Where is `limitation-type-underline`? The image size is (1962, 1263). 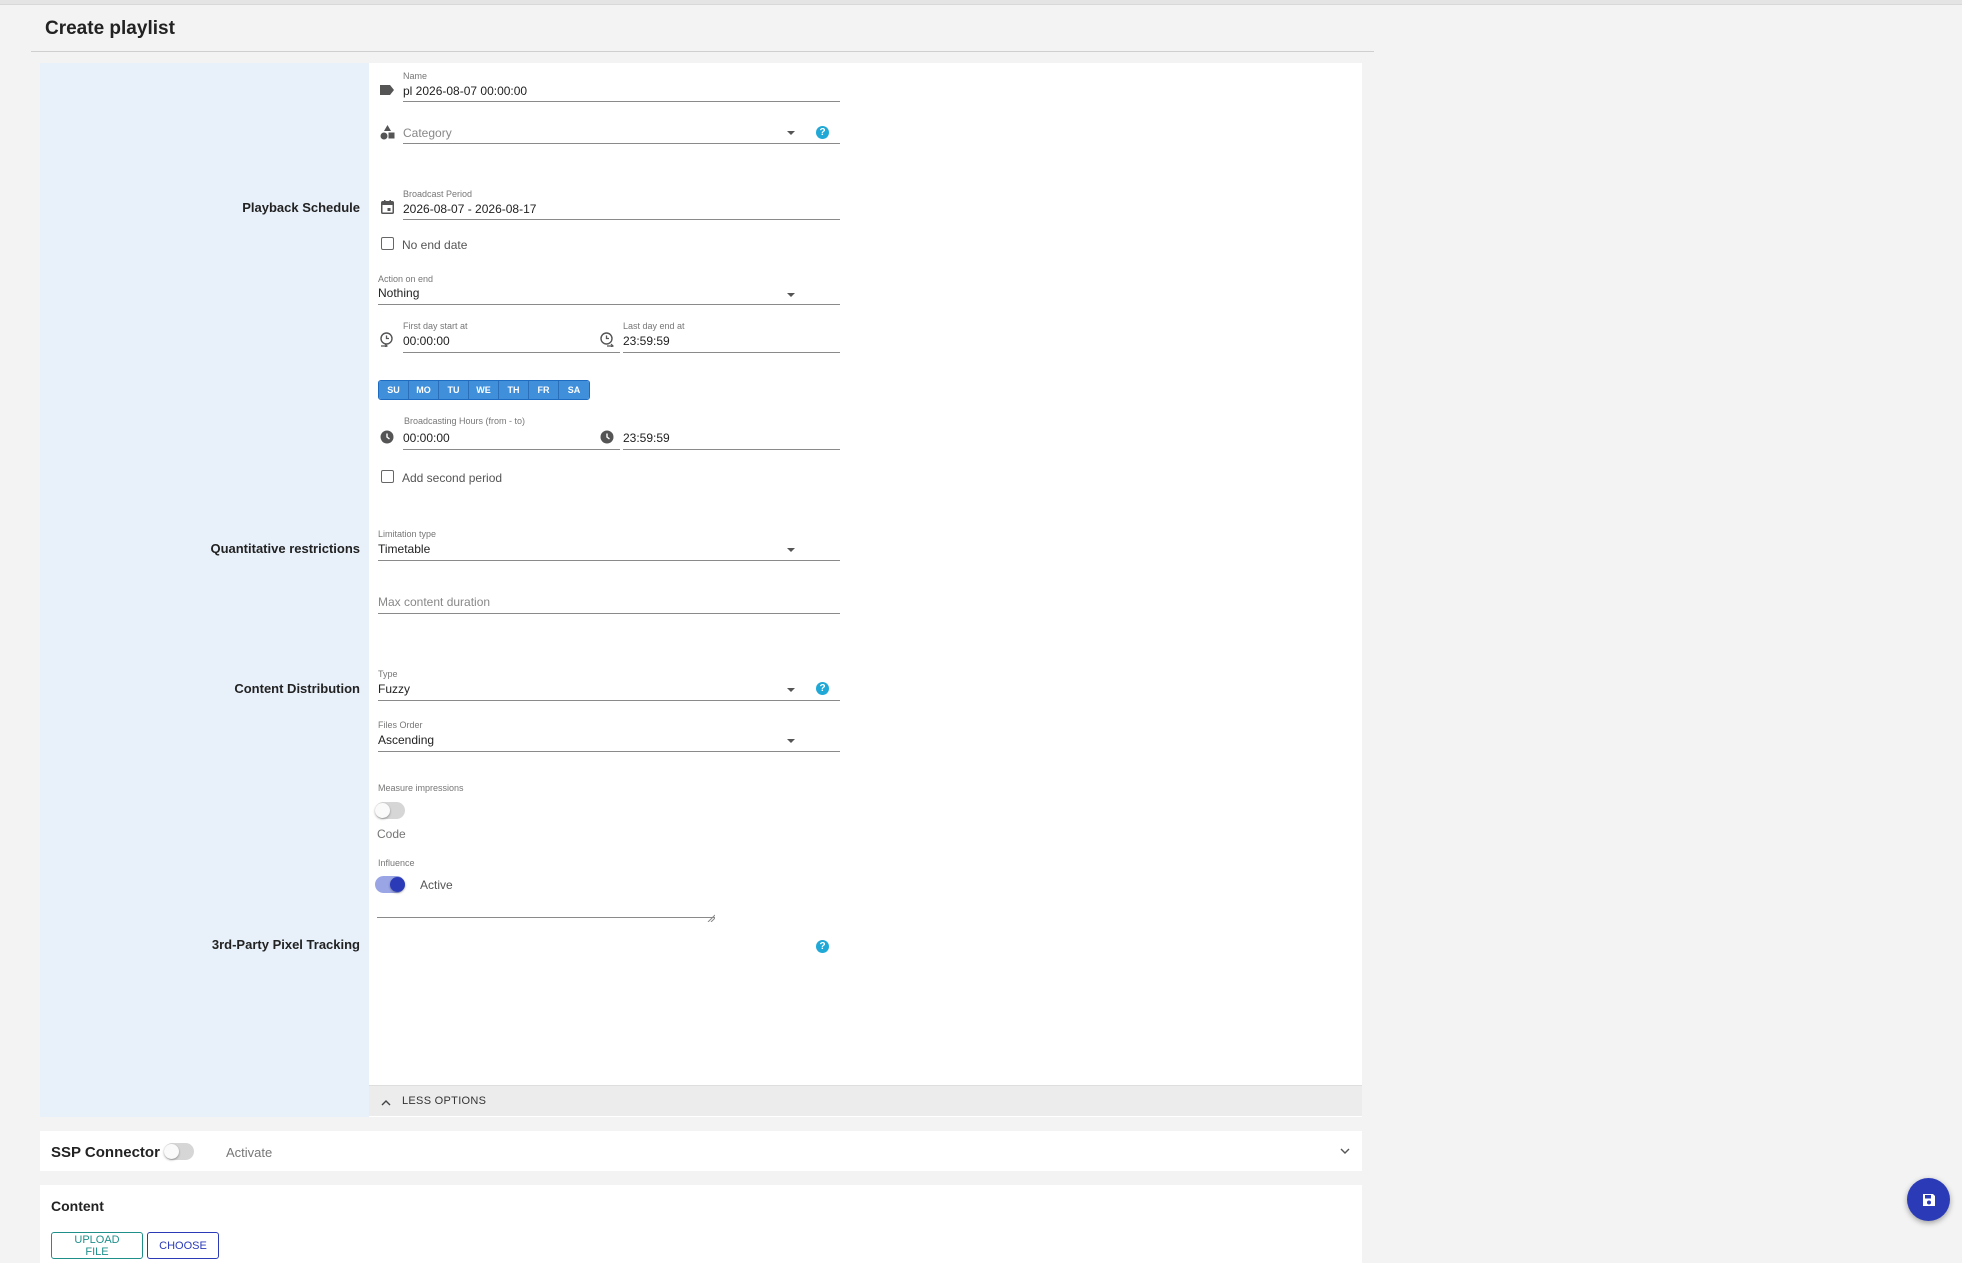
limitation-type-underline is located at coordinates (609, 560).